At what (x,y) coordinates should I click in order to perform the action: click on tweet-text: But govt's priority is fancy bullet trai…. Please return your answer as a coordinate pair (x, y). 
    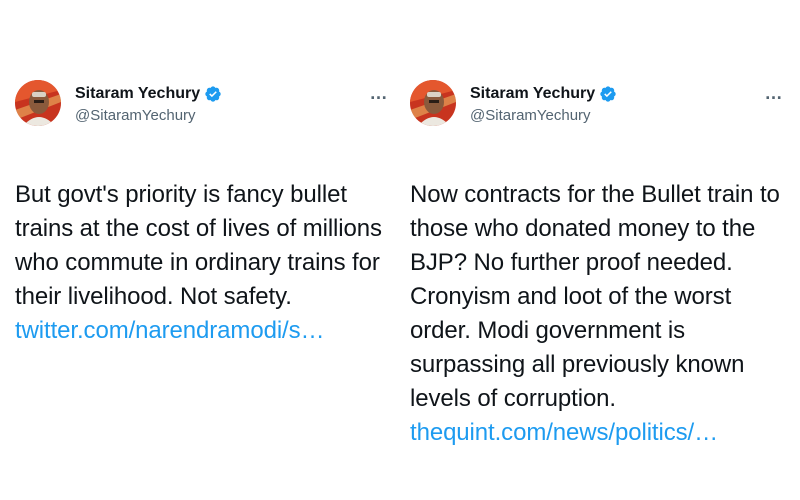
    Looking at the image, I should click on (198, 245).